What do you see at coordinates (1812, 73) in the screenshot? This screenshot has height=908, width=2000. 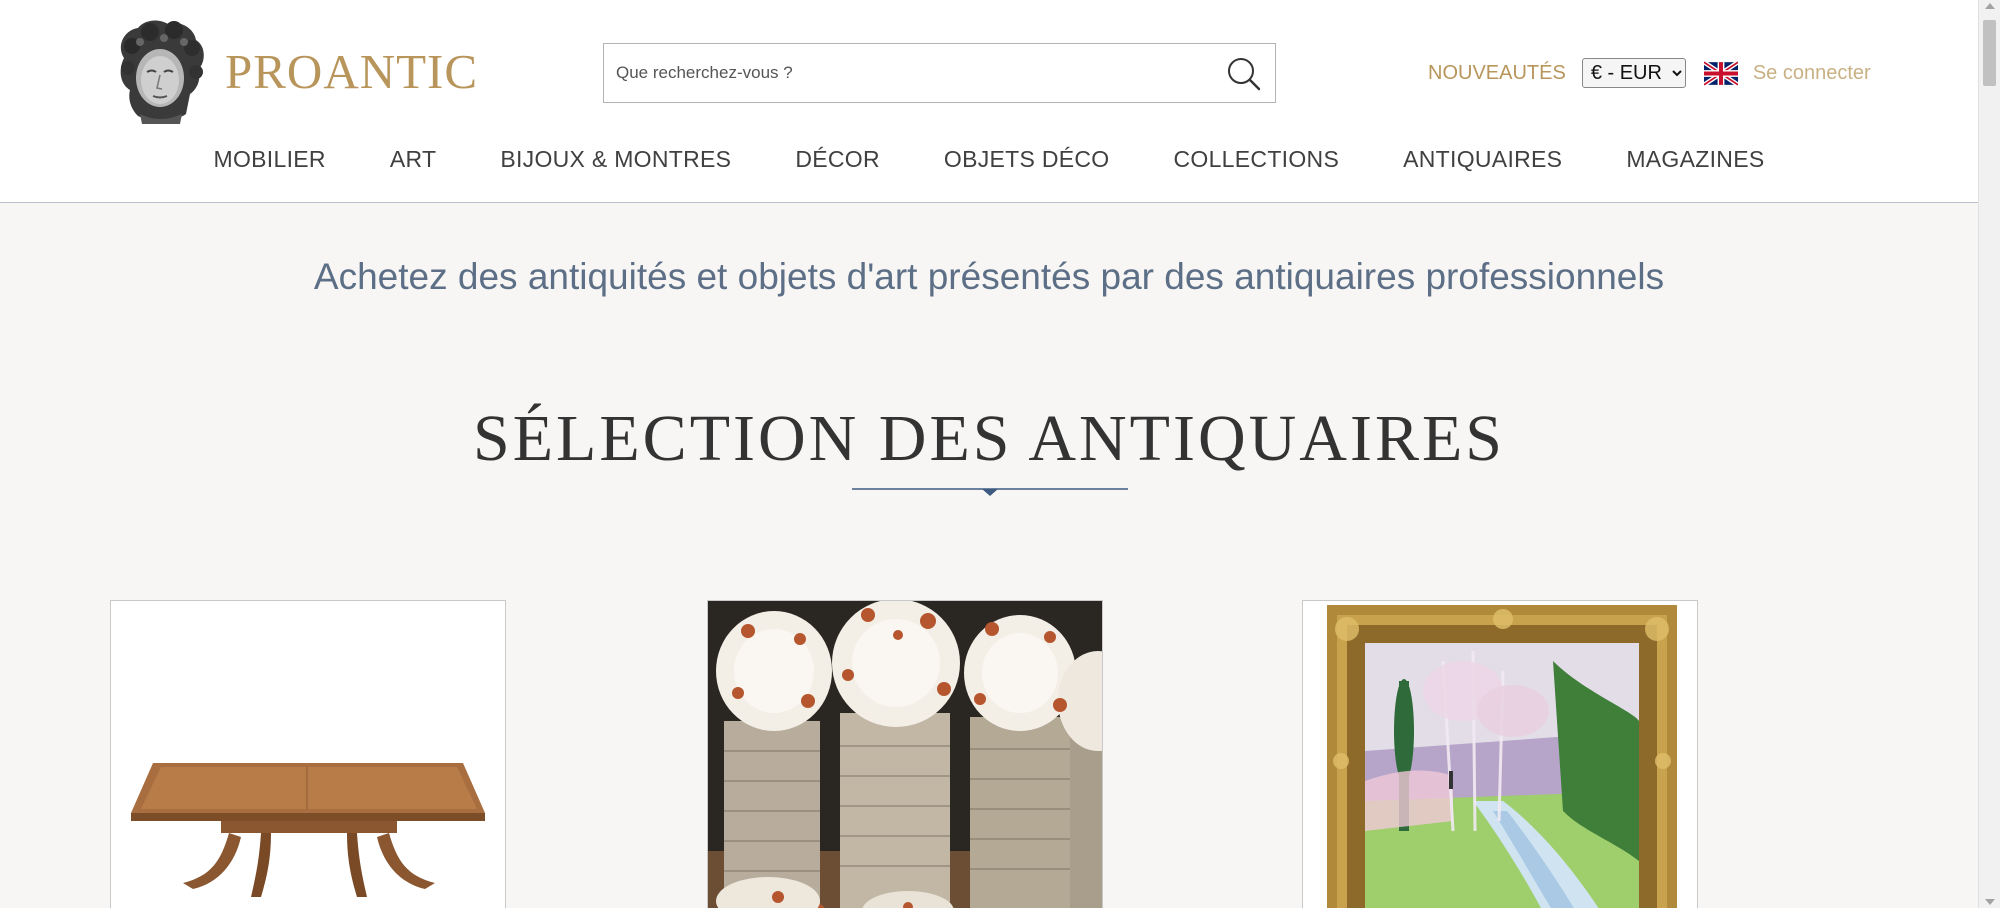 I see `login-link: Se connecter` at bounding box center [1812, 73].